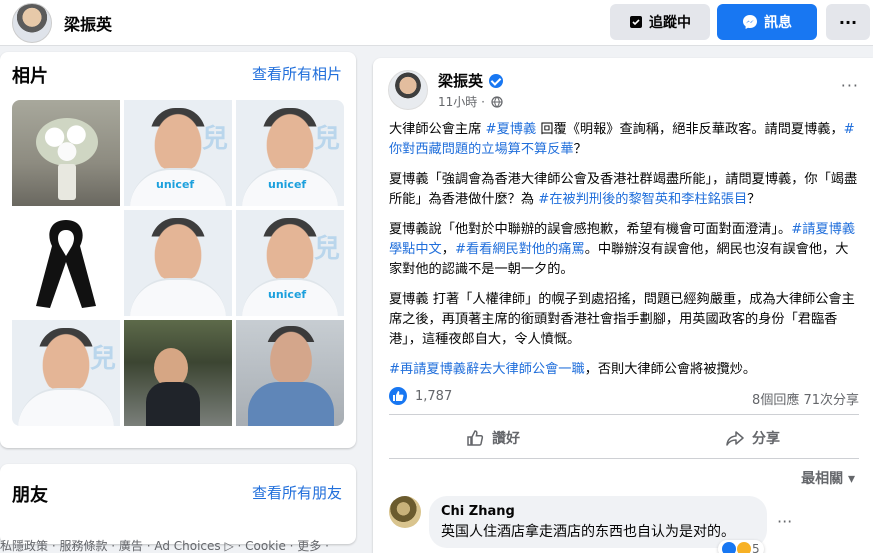  I want to click on post-text: 回覆《明報》查詢稱，絕非反華政客。請問夏博義，, so click(690, 129).